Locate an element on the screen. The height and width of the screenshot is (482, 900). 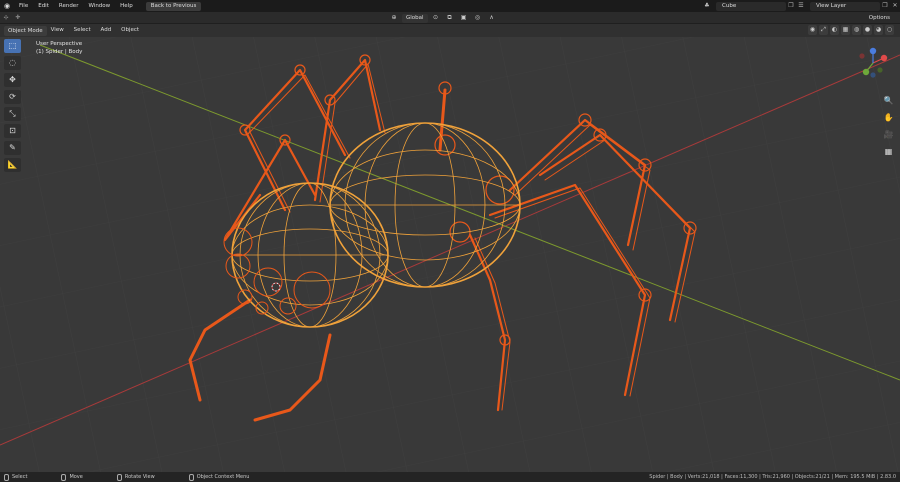
hint-rotate-view: Rotate View is located at coordinates (135, 477).